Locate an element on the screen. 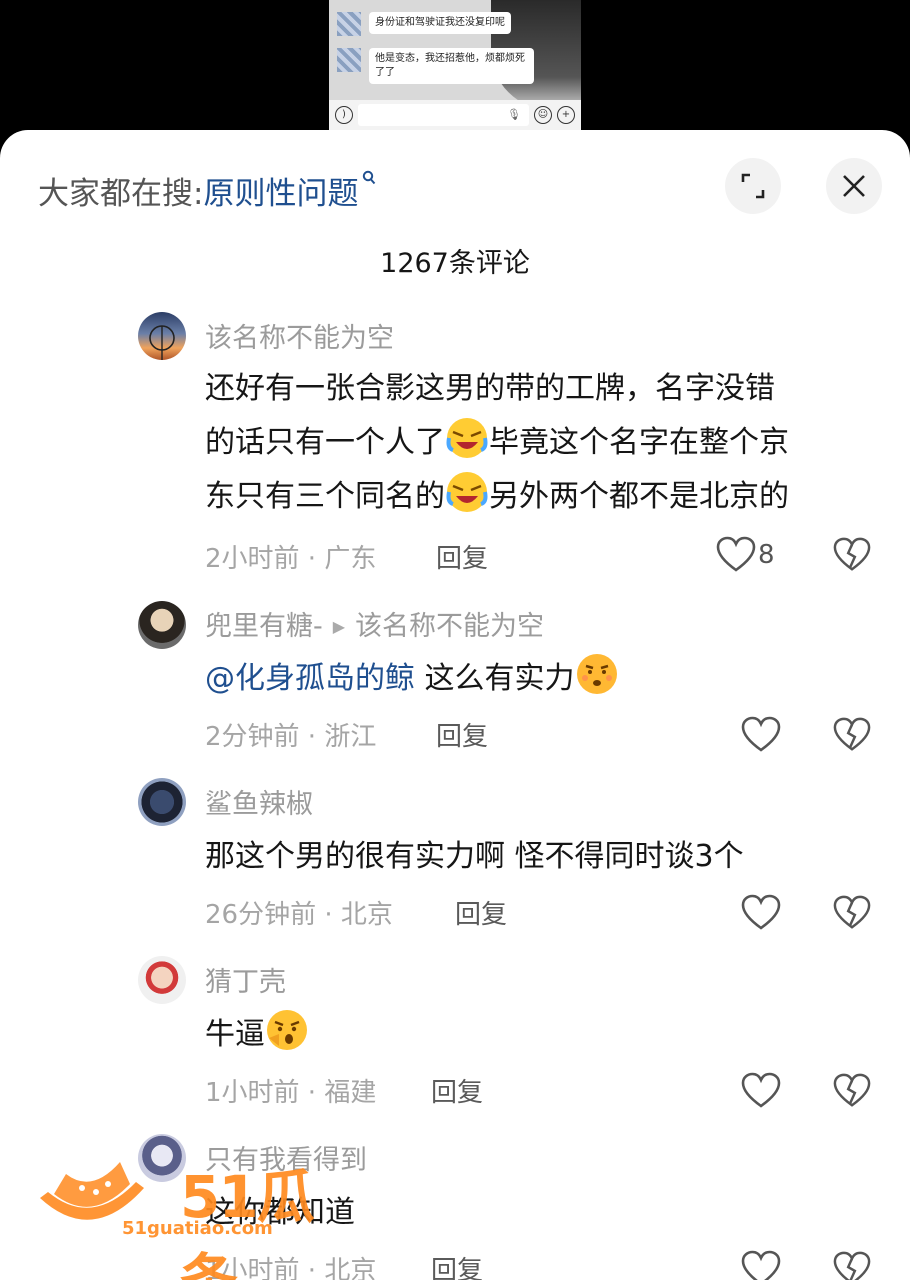  comment-text-line: 的话只有一个人了 is located at coordinates (325, 442).